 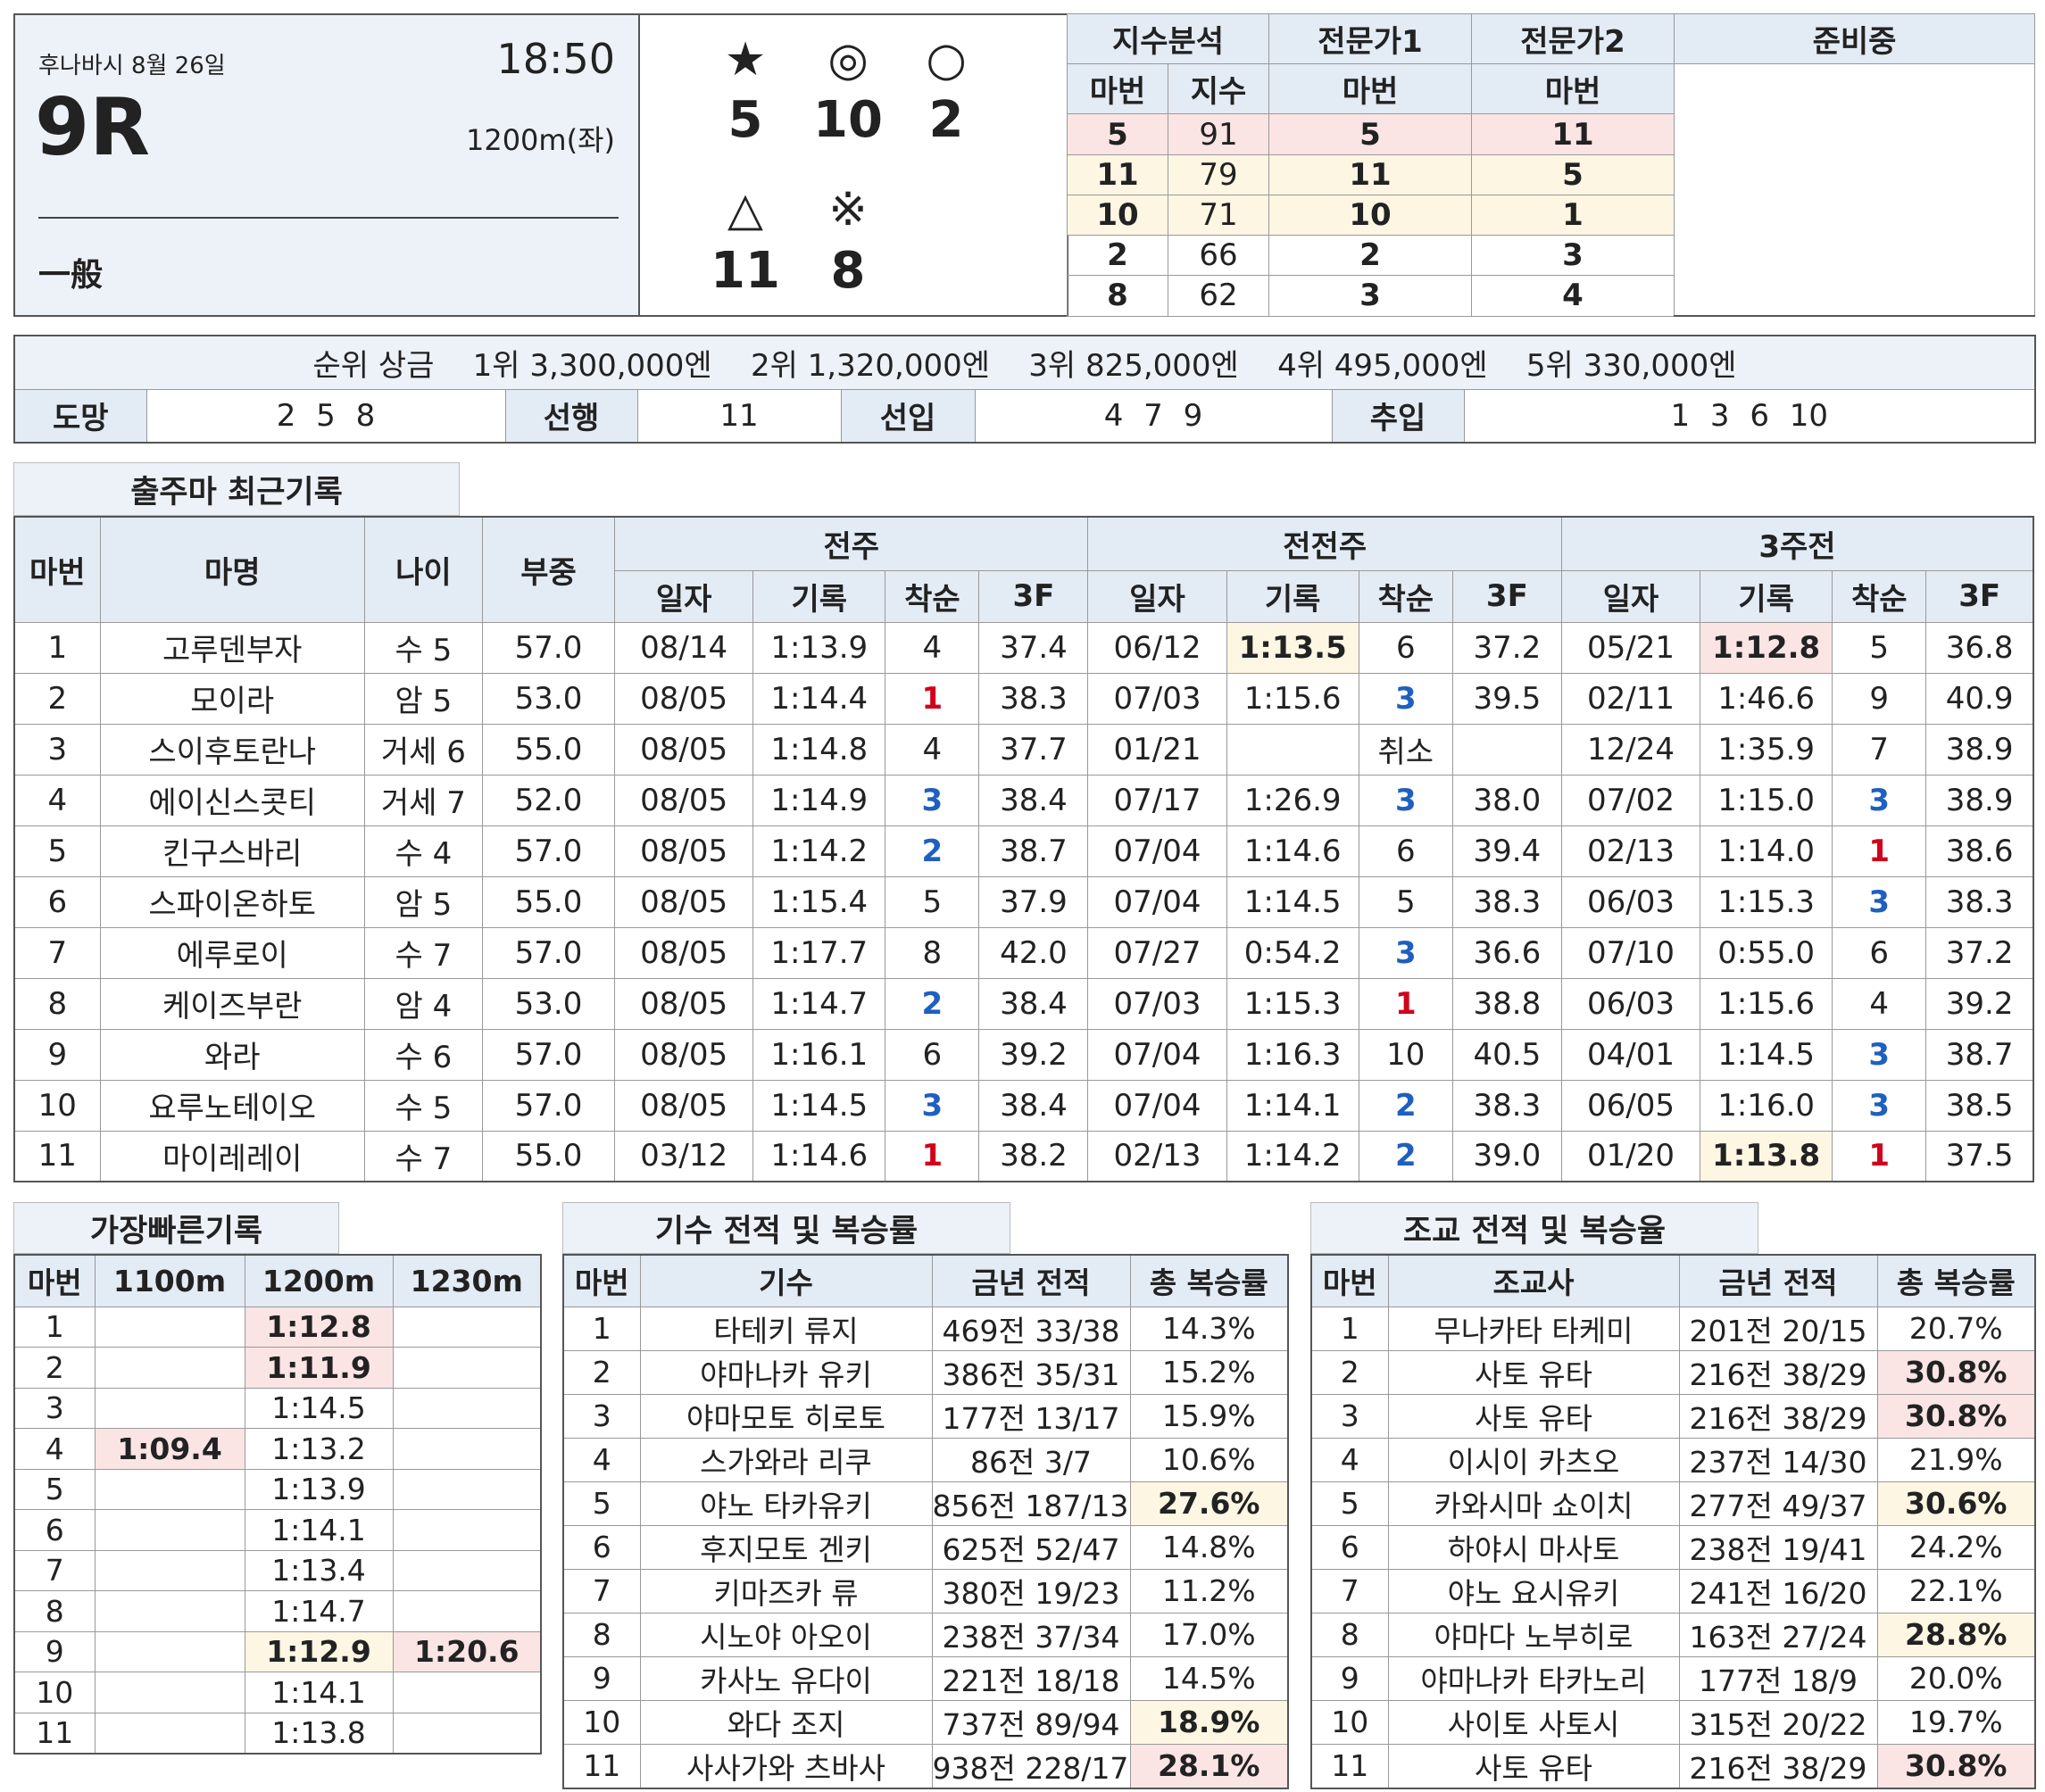 What do you see at coordinates (1506, 901) in the screenshot?
I see `race-3f: 38.3` at bounding box center [1506, 901].